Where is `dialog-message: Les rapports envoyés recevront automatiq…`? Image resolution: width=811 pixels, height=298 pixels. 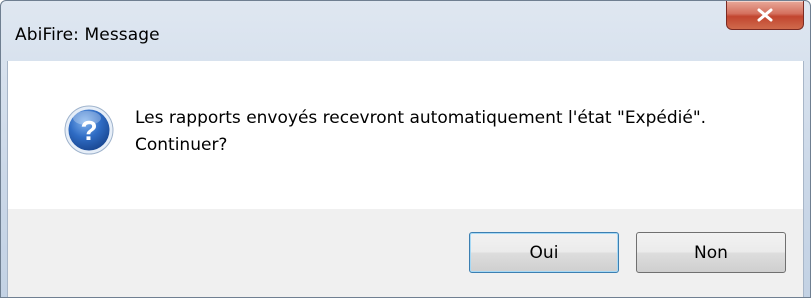
dialog-message: Les rapports envoyés recevront automatiq… is located at coordinates (420, 132).